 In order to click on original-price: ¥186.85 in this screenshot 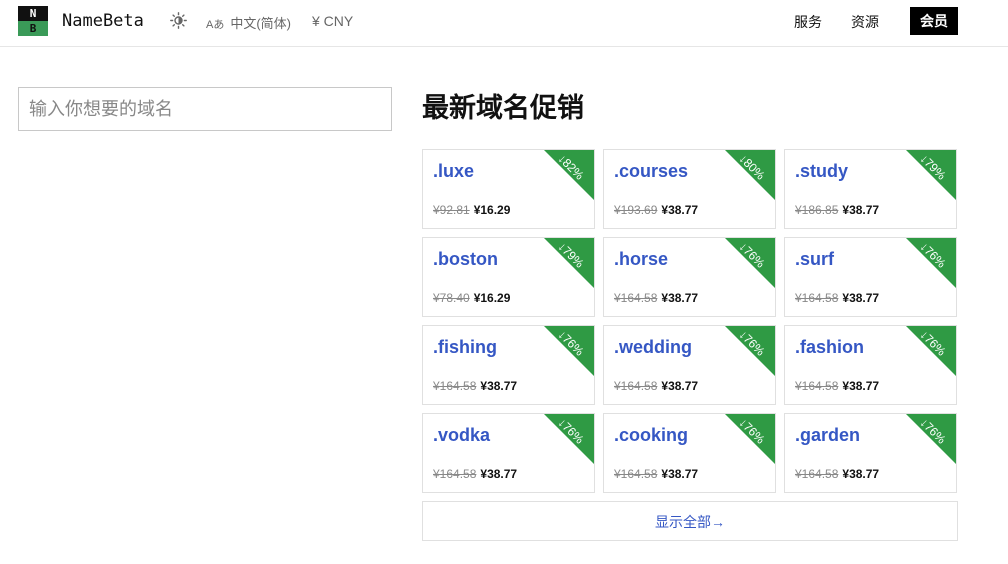, I will do `click(817, 210)`.